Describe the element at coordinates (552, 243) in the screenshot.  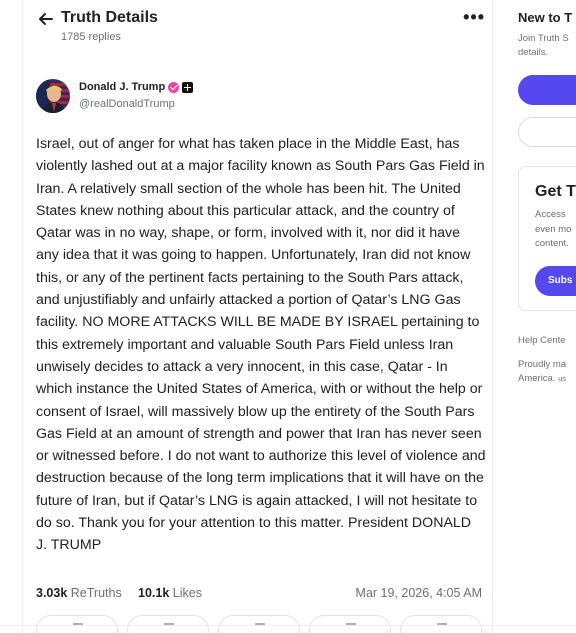
I see `subscribe-card-line: content.` at that location.